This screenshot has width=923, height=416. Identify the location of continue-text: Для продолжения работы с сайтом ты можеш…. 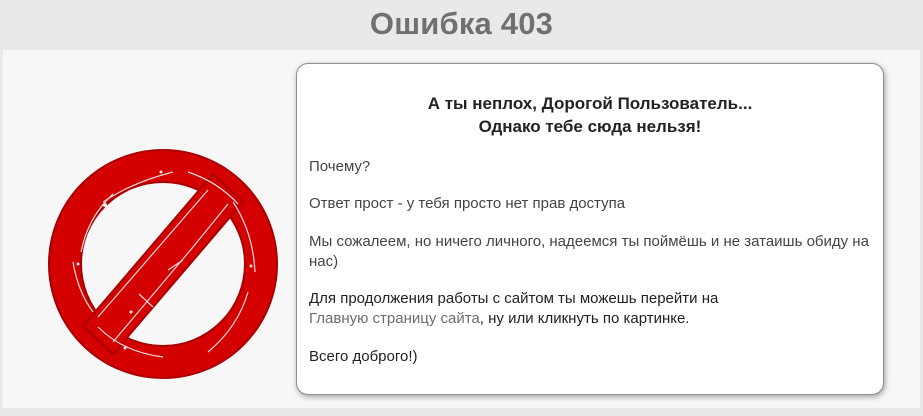
(591, 309).